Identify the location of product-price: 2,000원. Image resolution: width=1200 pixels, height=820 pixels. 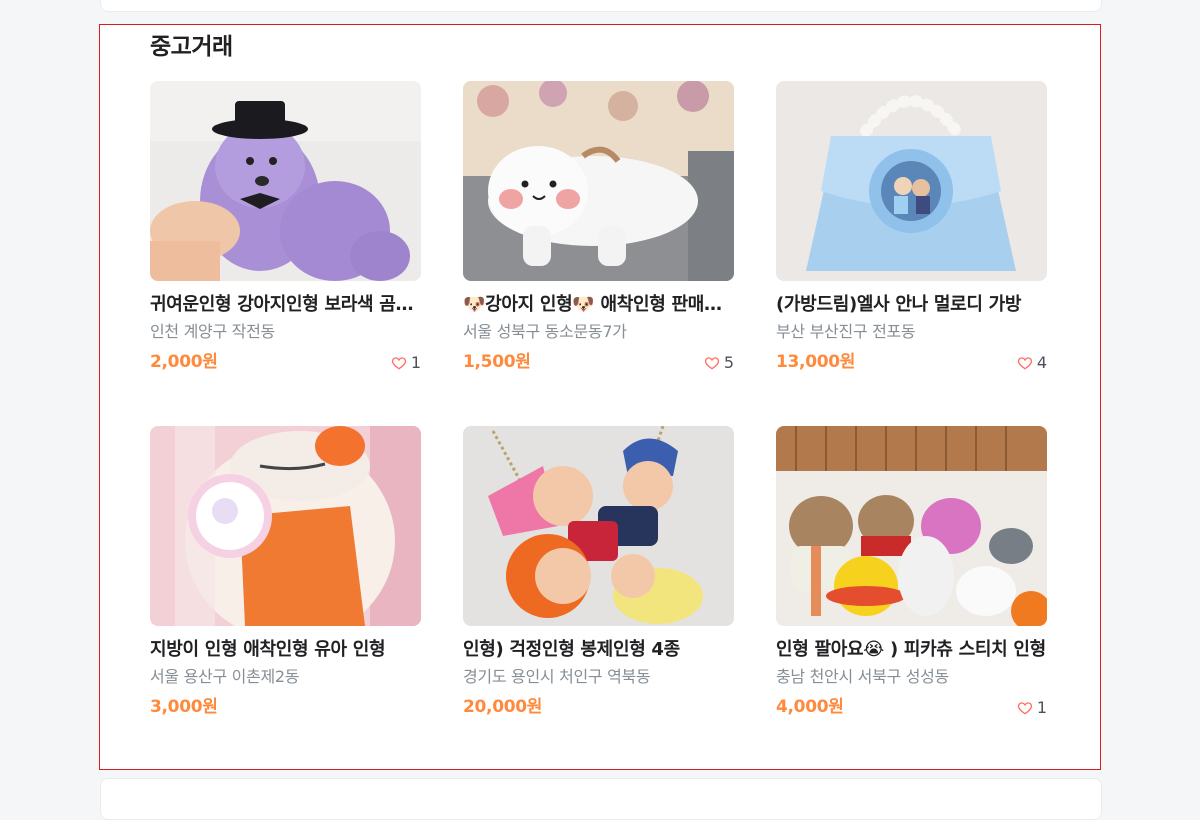
(184, 362).